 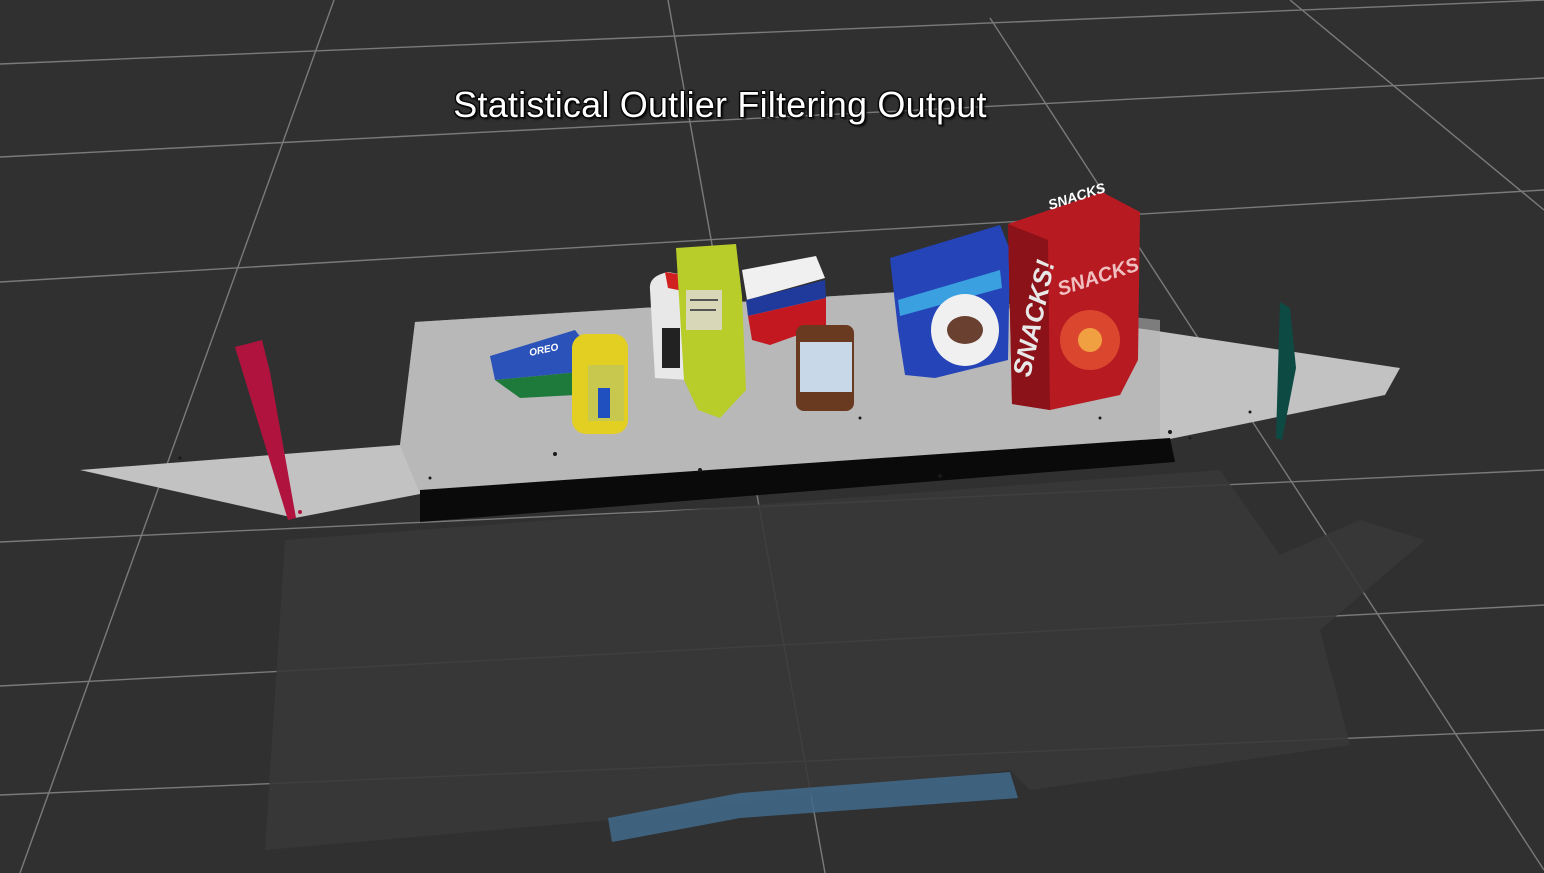 What do you see at coordinates (1286, 371) in the screenshot?
I see `teal-marker-pole` at bounding box center [1286, 371].